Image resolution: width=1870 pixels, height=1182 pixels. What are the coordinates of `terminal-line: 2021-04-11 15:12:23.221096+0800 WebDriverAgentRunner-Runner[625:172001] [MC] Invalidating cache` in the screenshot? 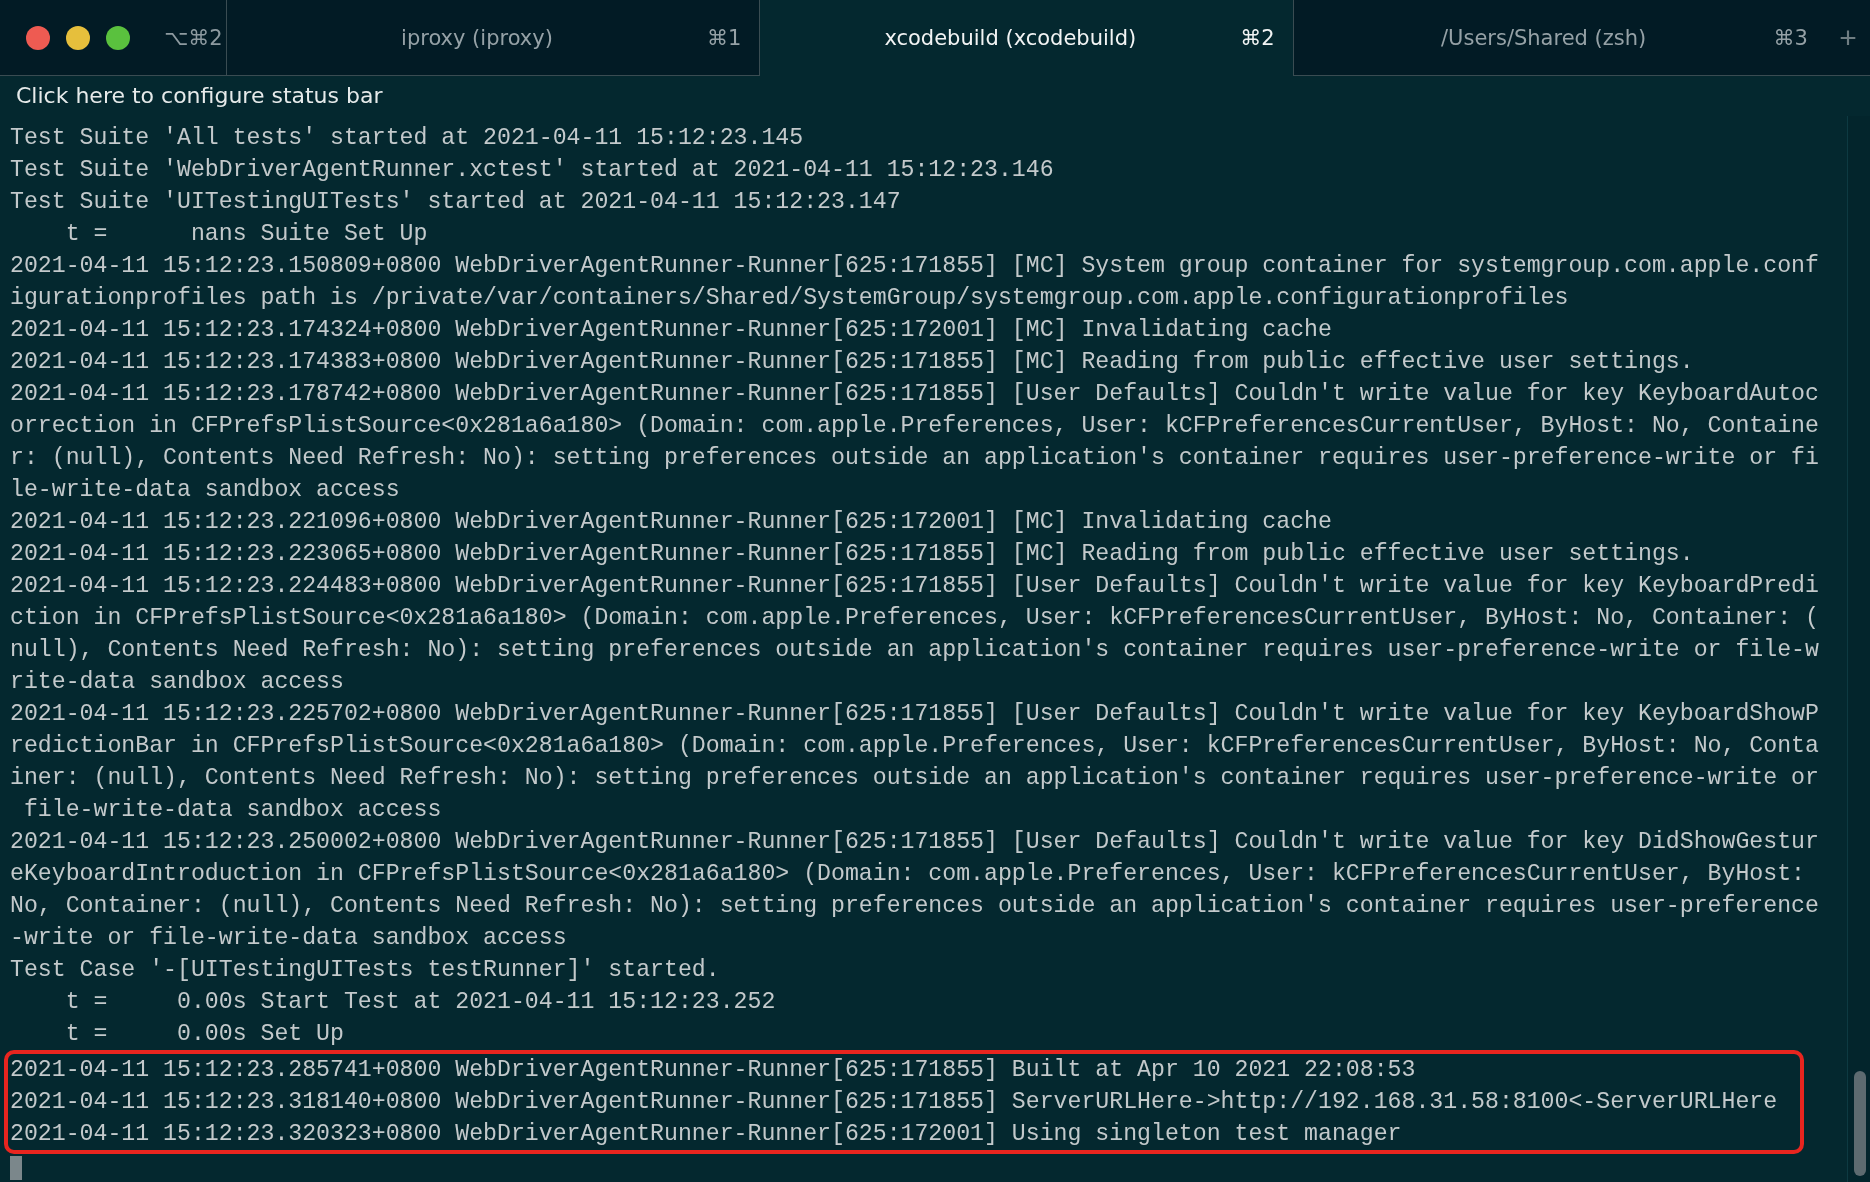 It's located at (671, 522).